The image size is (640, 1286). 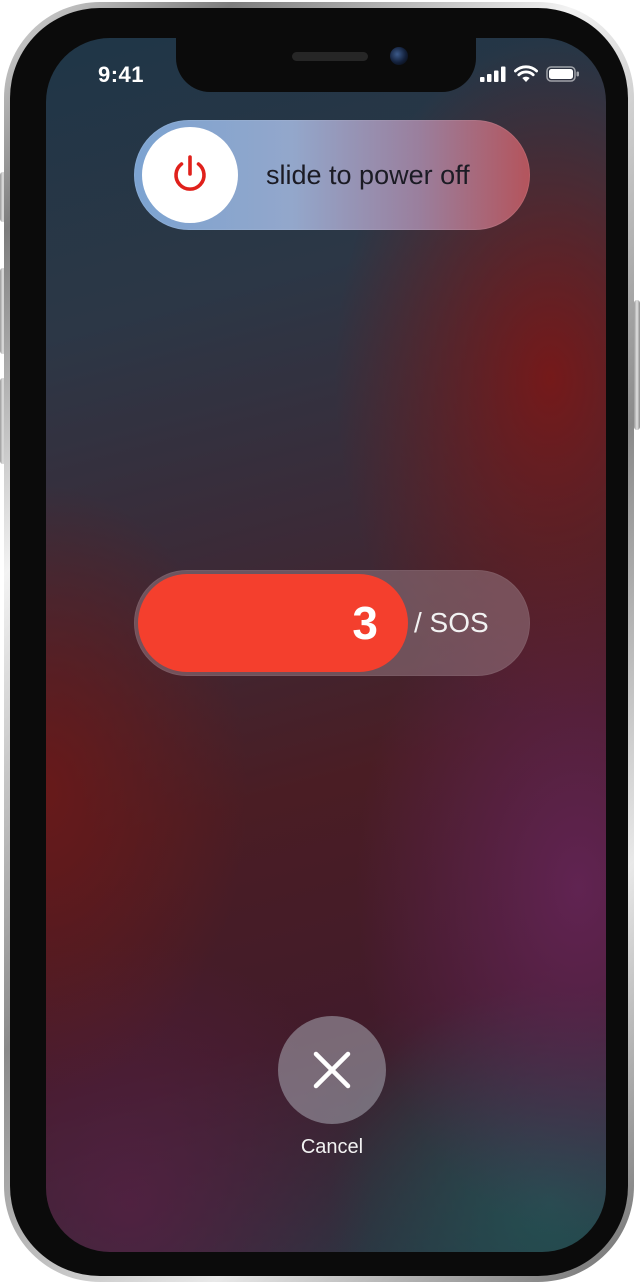 What do you see at coordinates (121, 74) in the screenshot?
I see `status-time: 9:41` at bounding box center [121, 74].